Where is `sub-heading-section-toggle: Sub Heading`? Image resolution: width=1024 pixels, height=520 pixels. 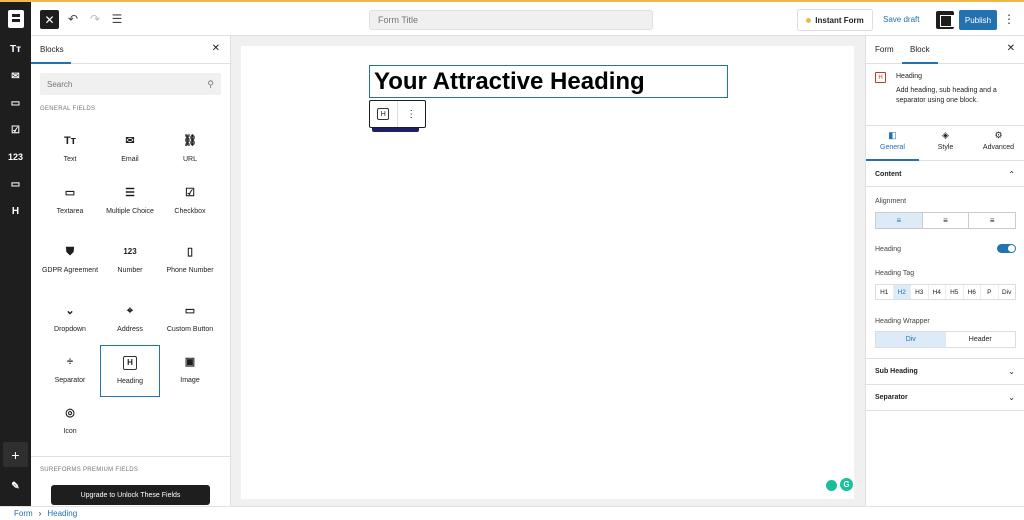
sub-heading-section-toggle: Sub Heading is located at coordinates (896, 371).